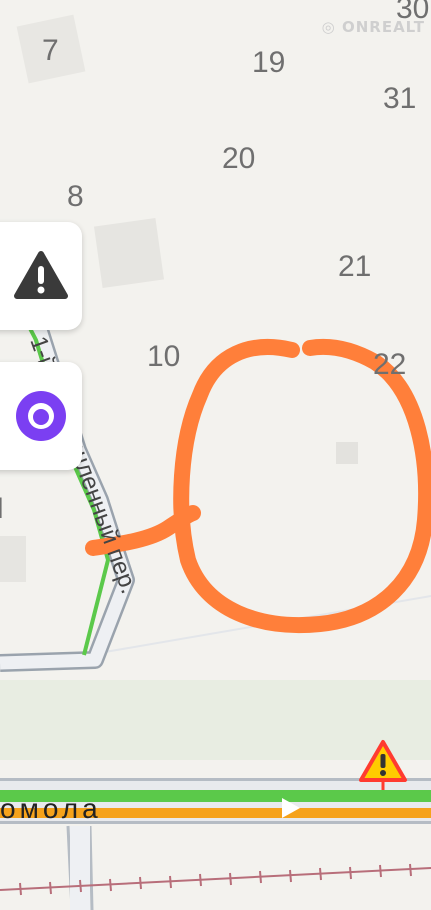 This screenshot has height=910, width=431. What do you see at coordinates (269, 62) in the screenshot?
I see `house-number: 19` at bounding box center [269, 62].